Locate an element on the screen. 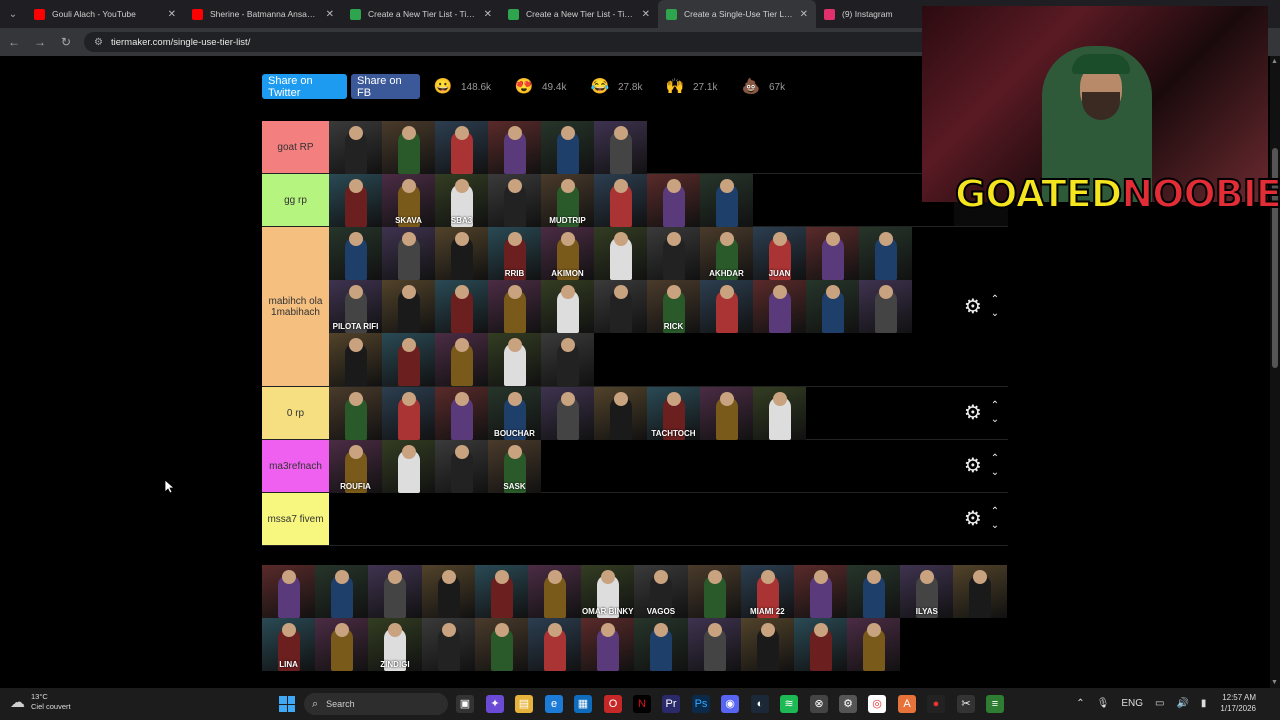  scroll-down-icon: ▼ is located at coordinates (1274, 682).